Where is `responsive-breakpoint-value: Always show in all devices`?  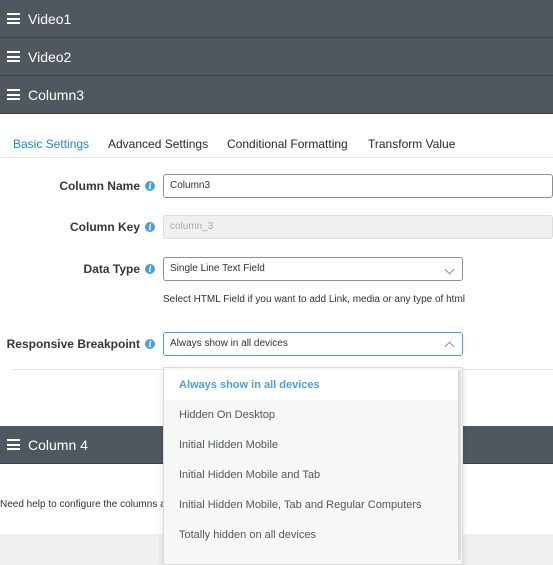
responsive-breakpoint-value: Always show in all devices is located at coordinates (229, 343).